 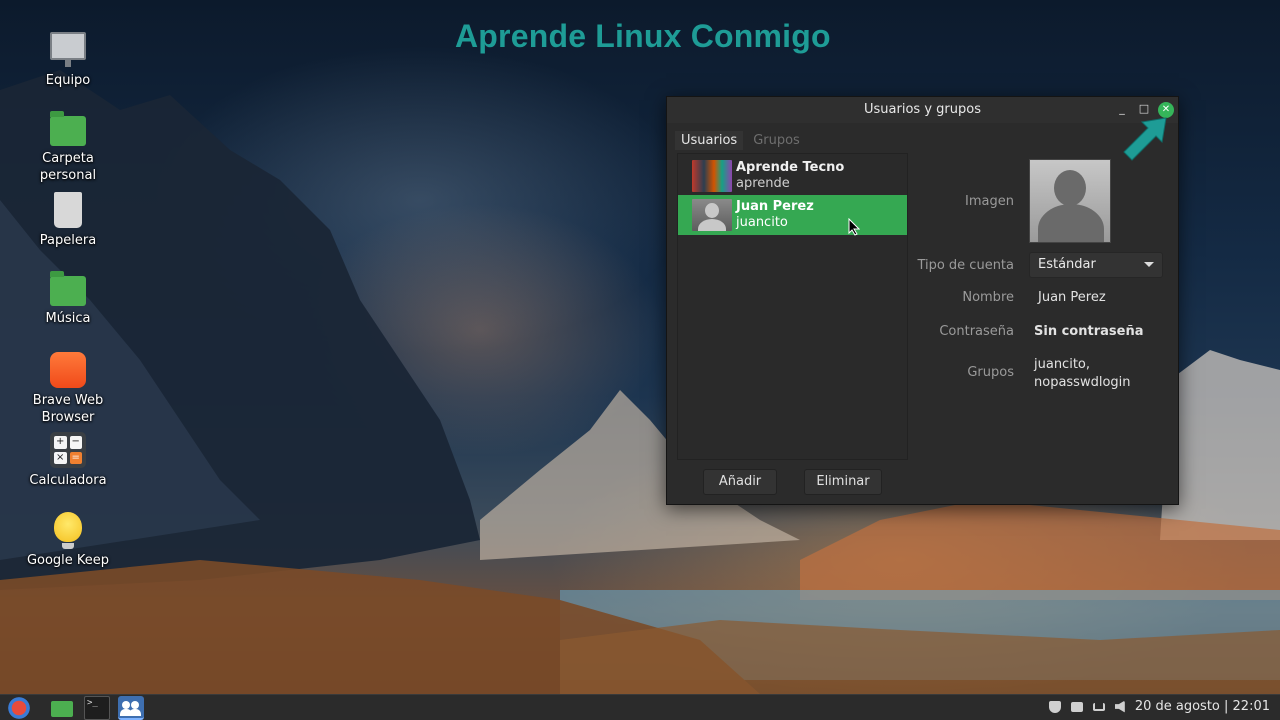 What do you see at coordinates (740, 482) in the screenshot?
I see `add-user-button: Añadir` at bounding box center [740, 482].